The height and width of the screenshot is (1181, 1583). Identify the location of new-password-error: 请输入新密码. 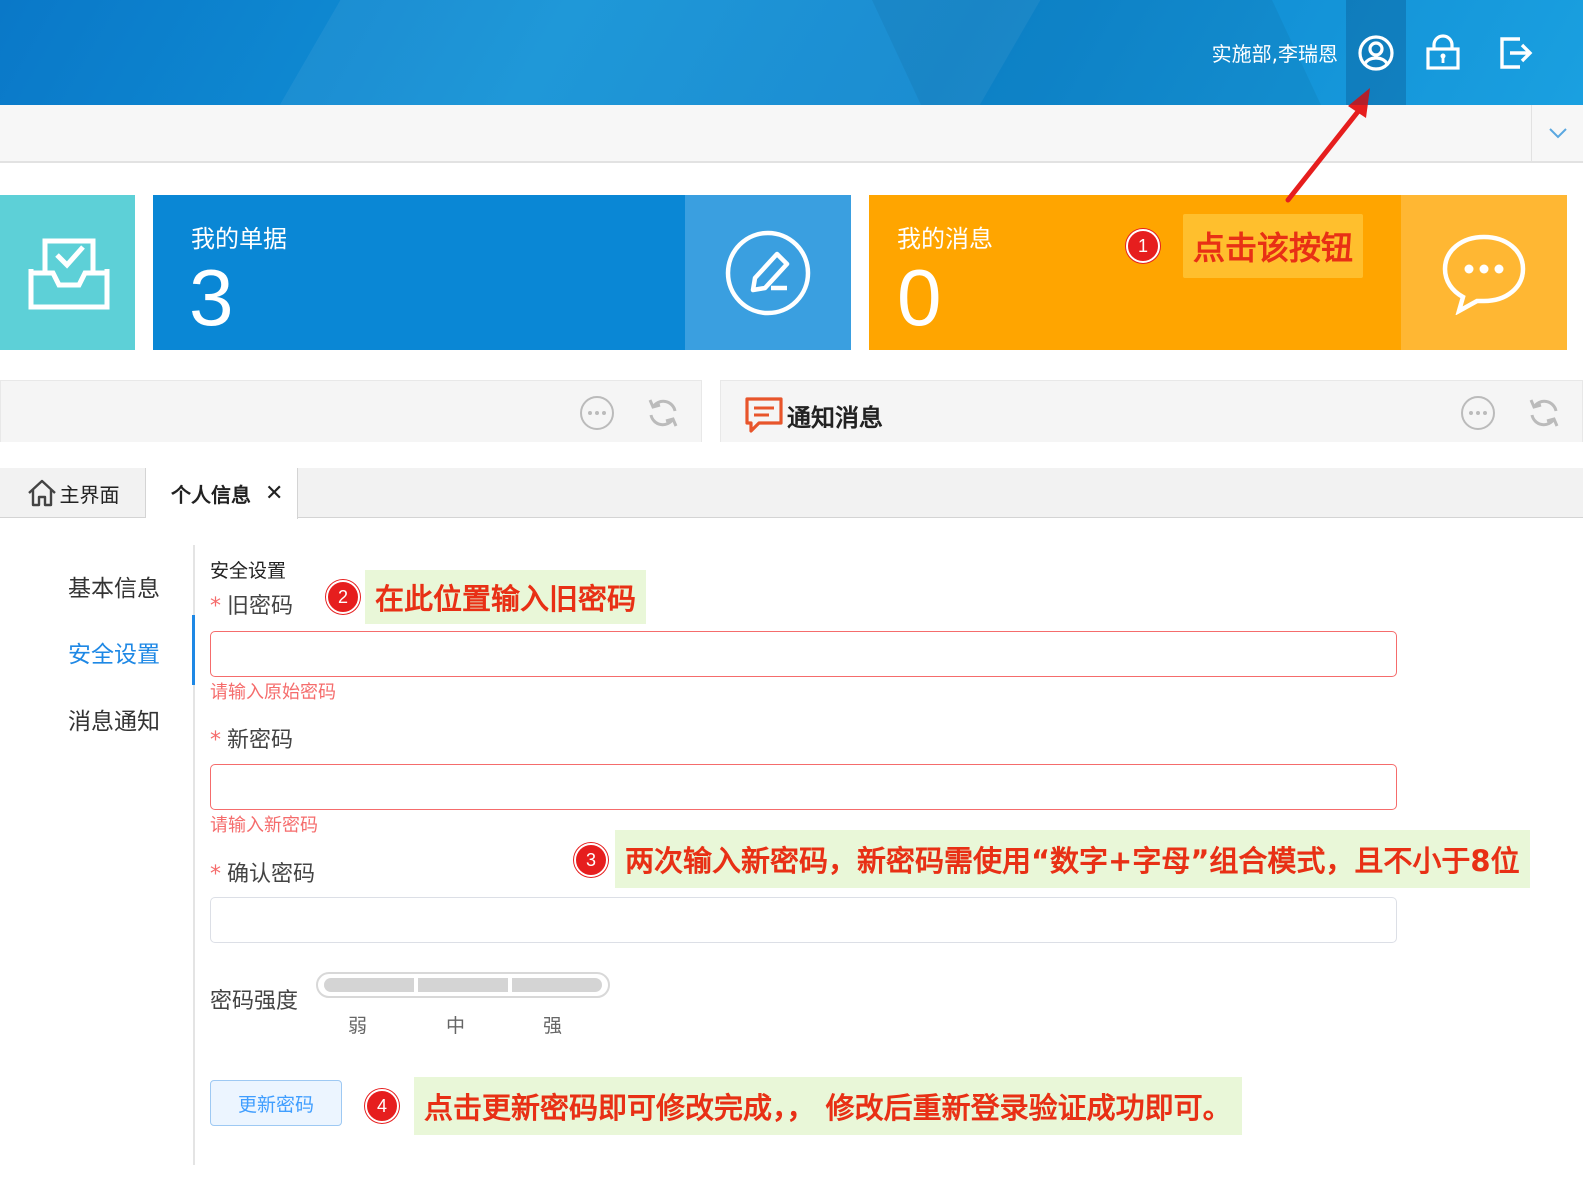
(264, 825).